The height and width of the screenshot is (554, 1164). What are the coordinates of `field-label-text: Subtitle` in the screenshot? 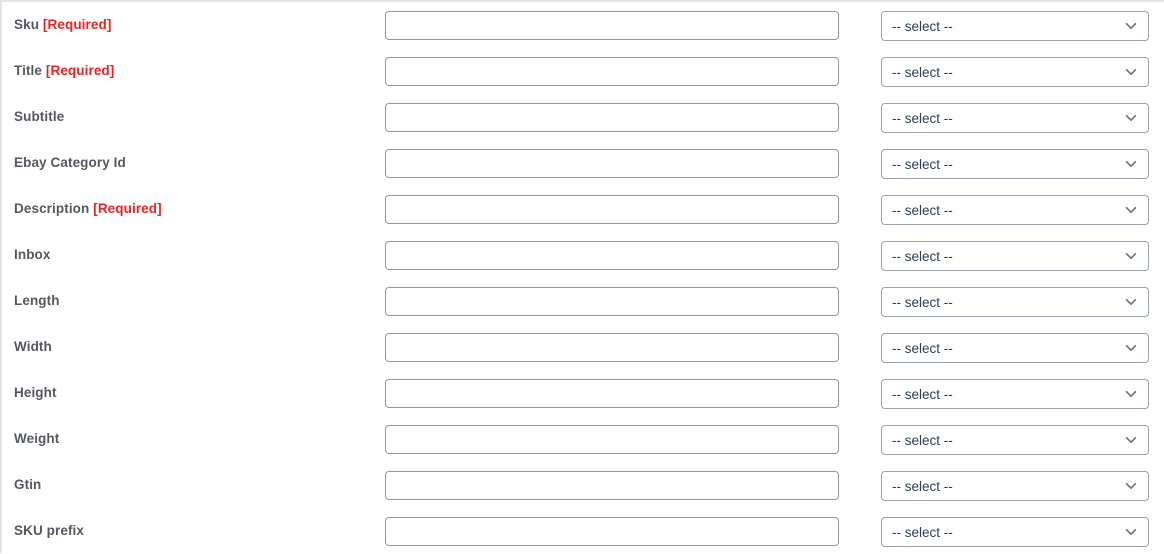 It's located at (39, 116).